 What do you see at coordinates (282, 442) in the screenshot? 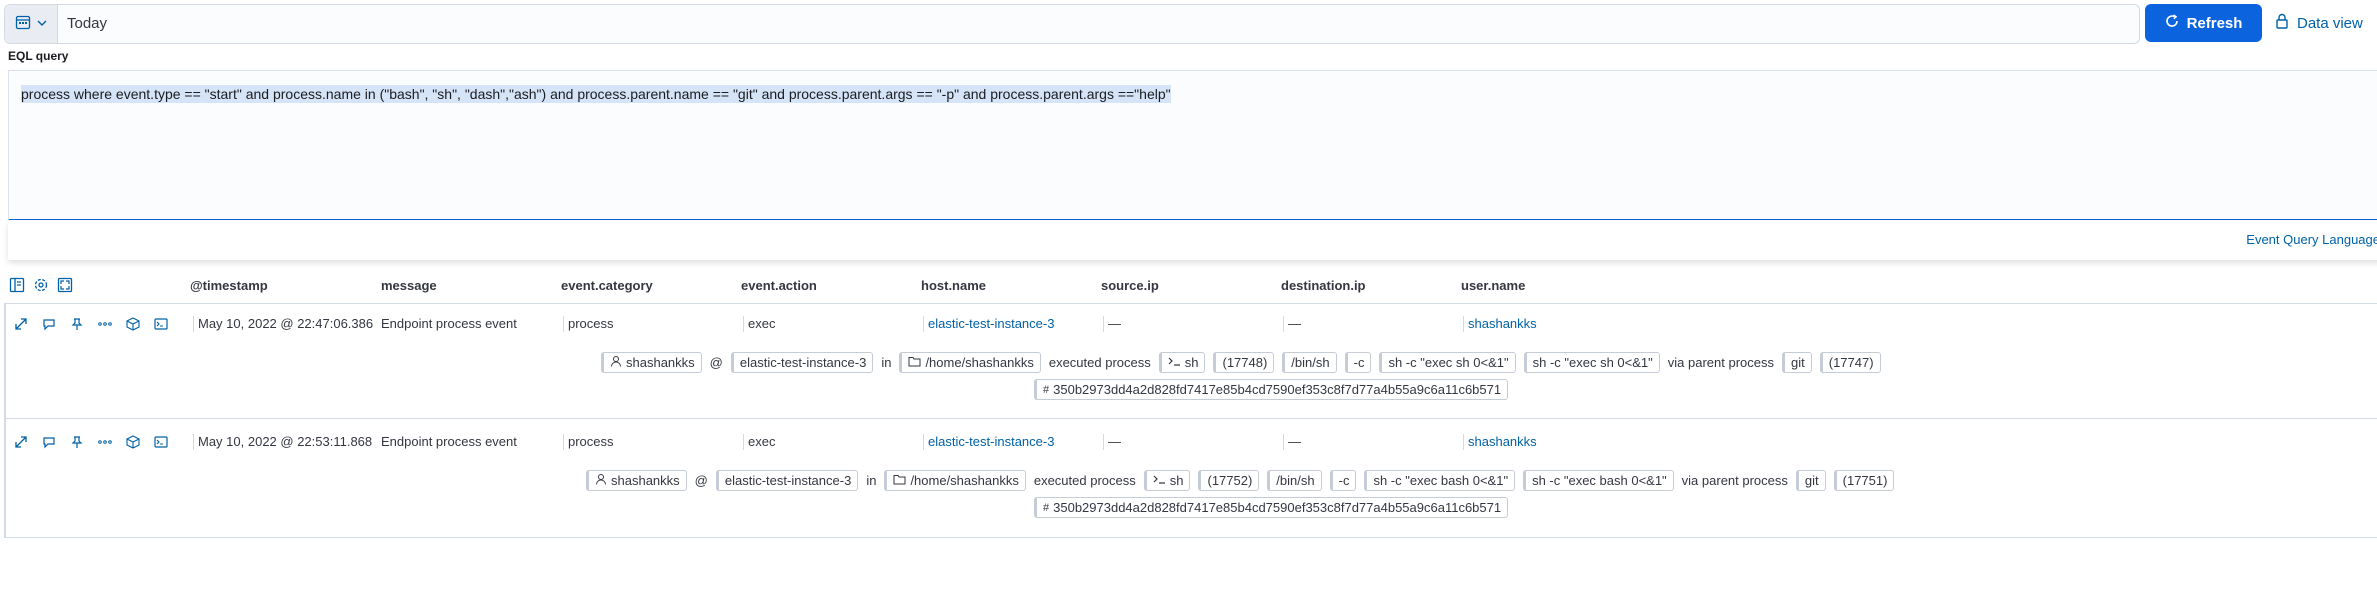
I see `cell-timestamp: May 10, 2022 @ 22:53:11.868` at bounding box center [282, 442].